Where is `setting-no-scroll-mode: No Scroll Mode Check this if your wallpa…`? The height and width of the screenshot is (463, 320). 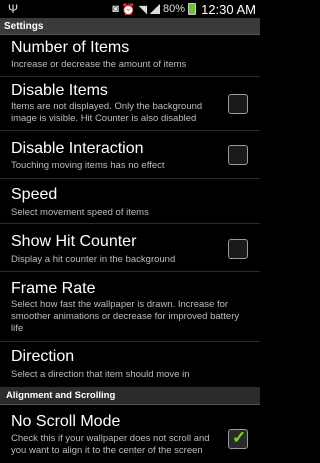 setting-no-scroll-mode: No Scroll Mode Check this if your wallpa… is located at coordinates (130, 434).